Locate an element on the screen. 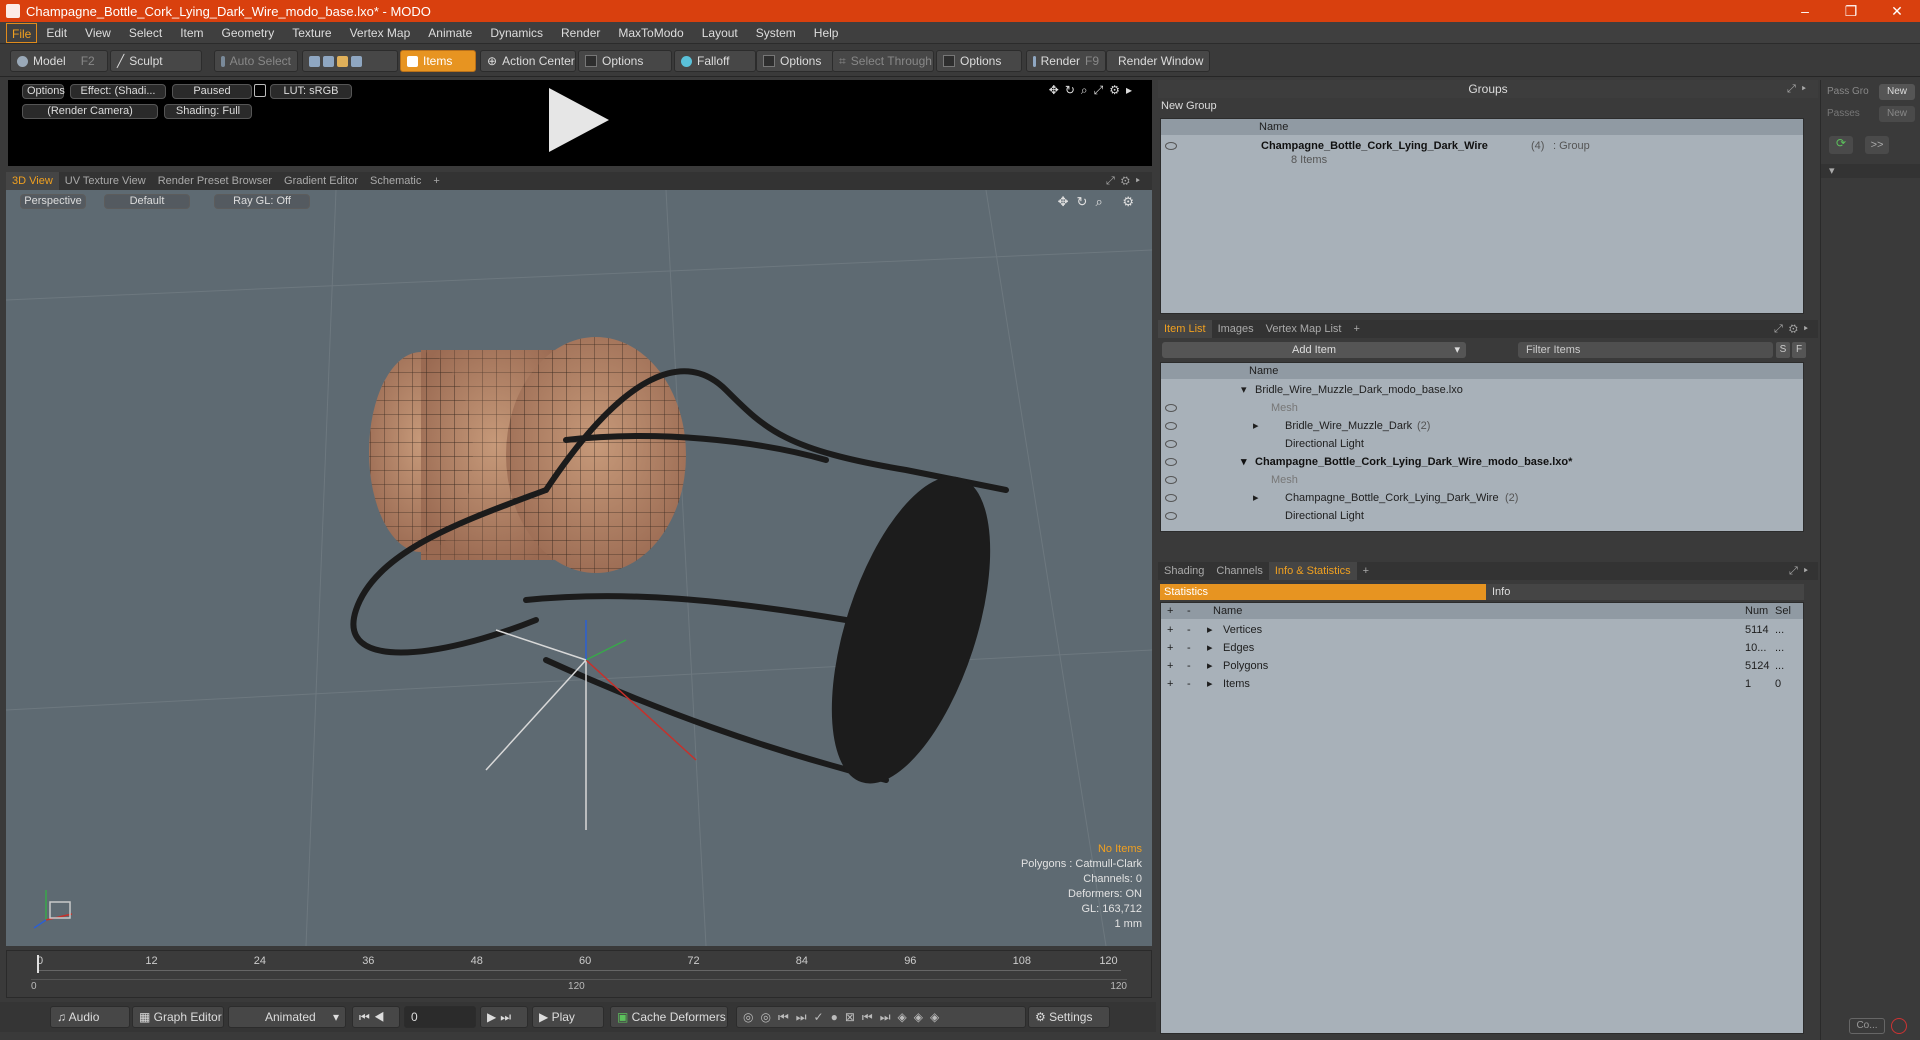 Image resolution: width=1920 pixels, height=1040 pixels. sculpt-mode-button: ╱ Sculpt is located at coordinates (156, 61).